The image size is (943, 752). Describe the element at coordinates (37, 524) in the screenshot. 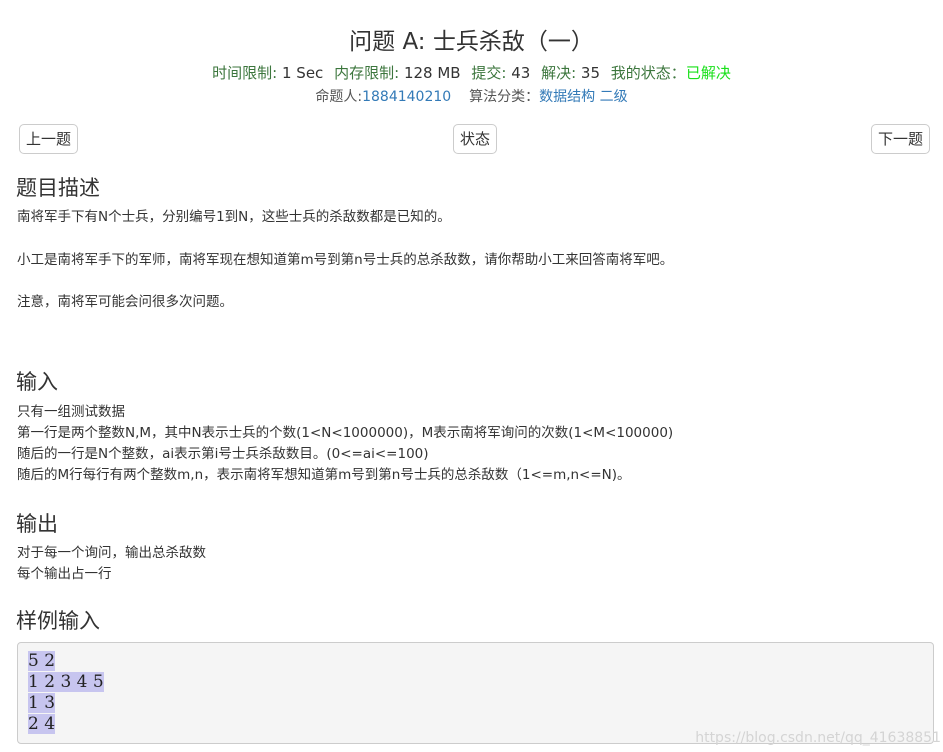

I see `output-heading: 输出` at that location.